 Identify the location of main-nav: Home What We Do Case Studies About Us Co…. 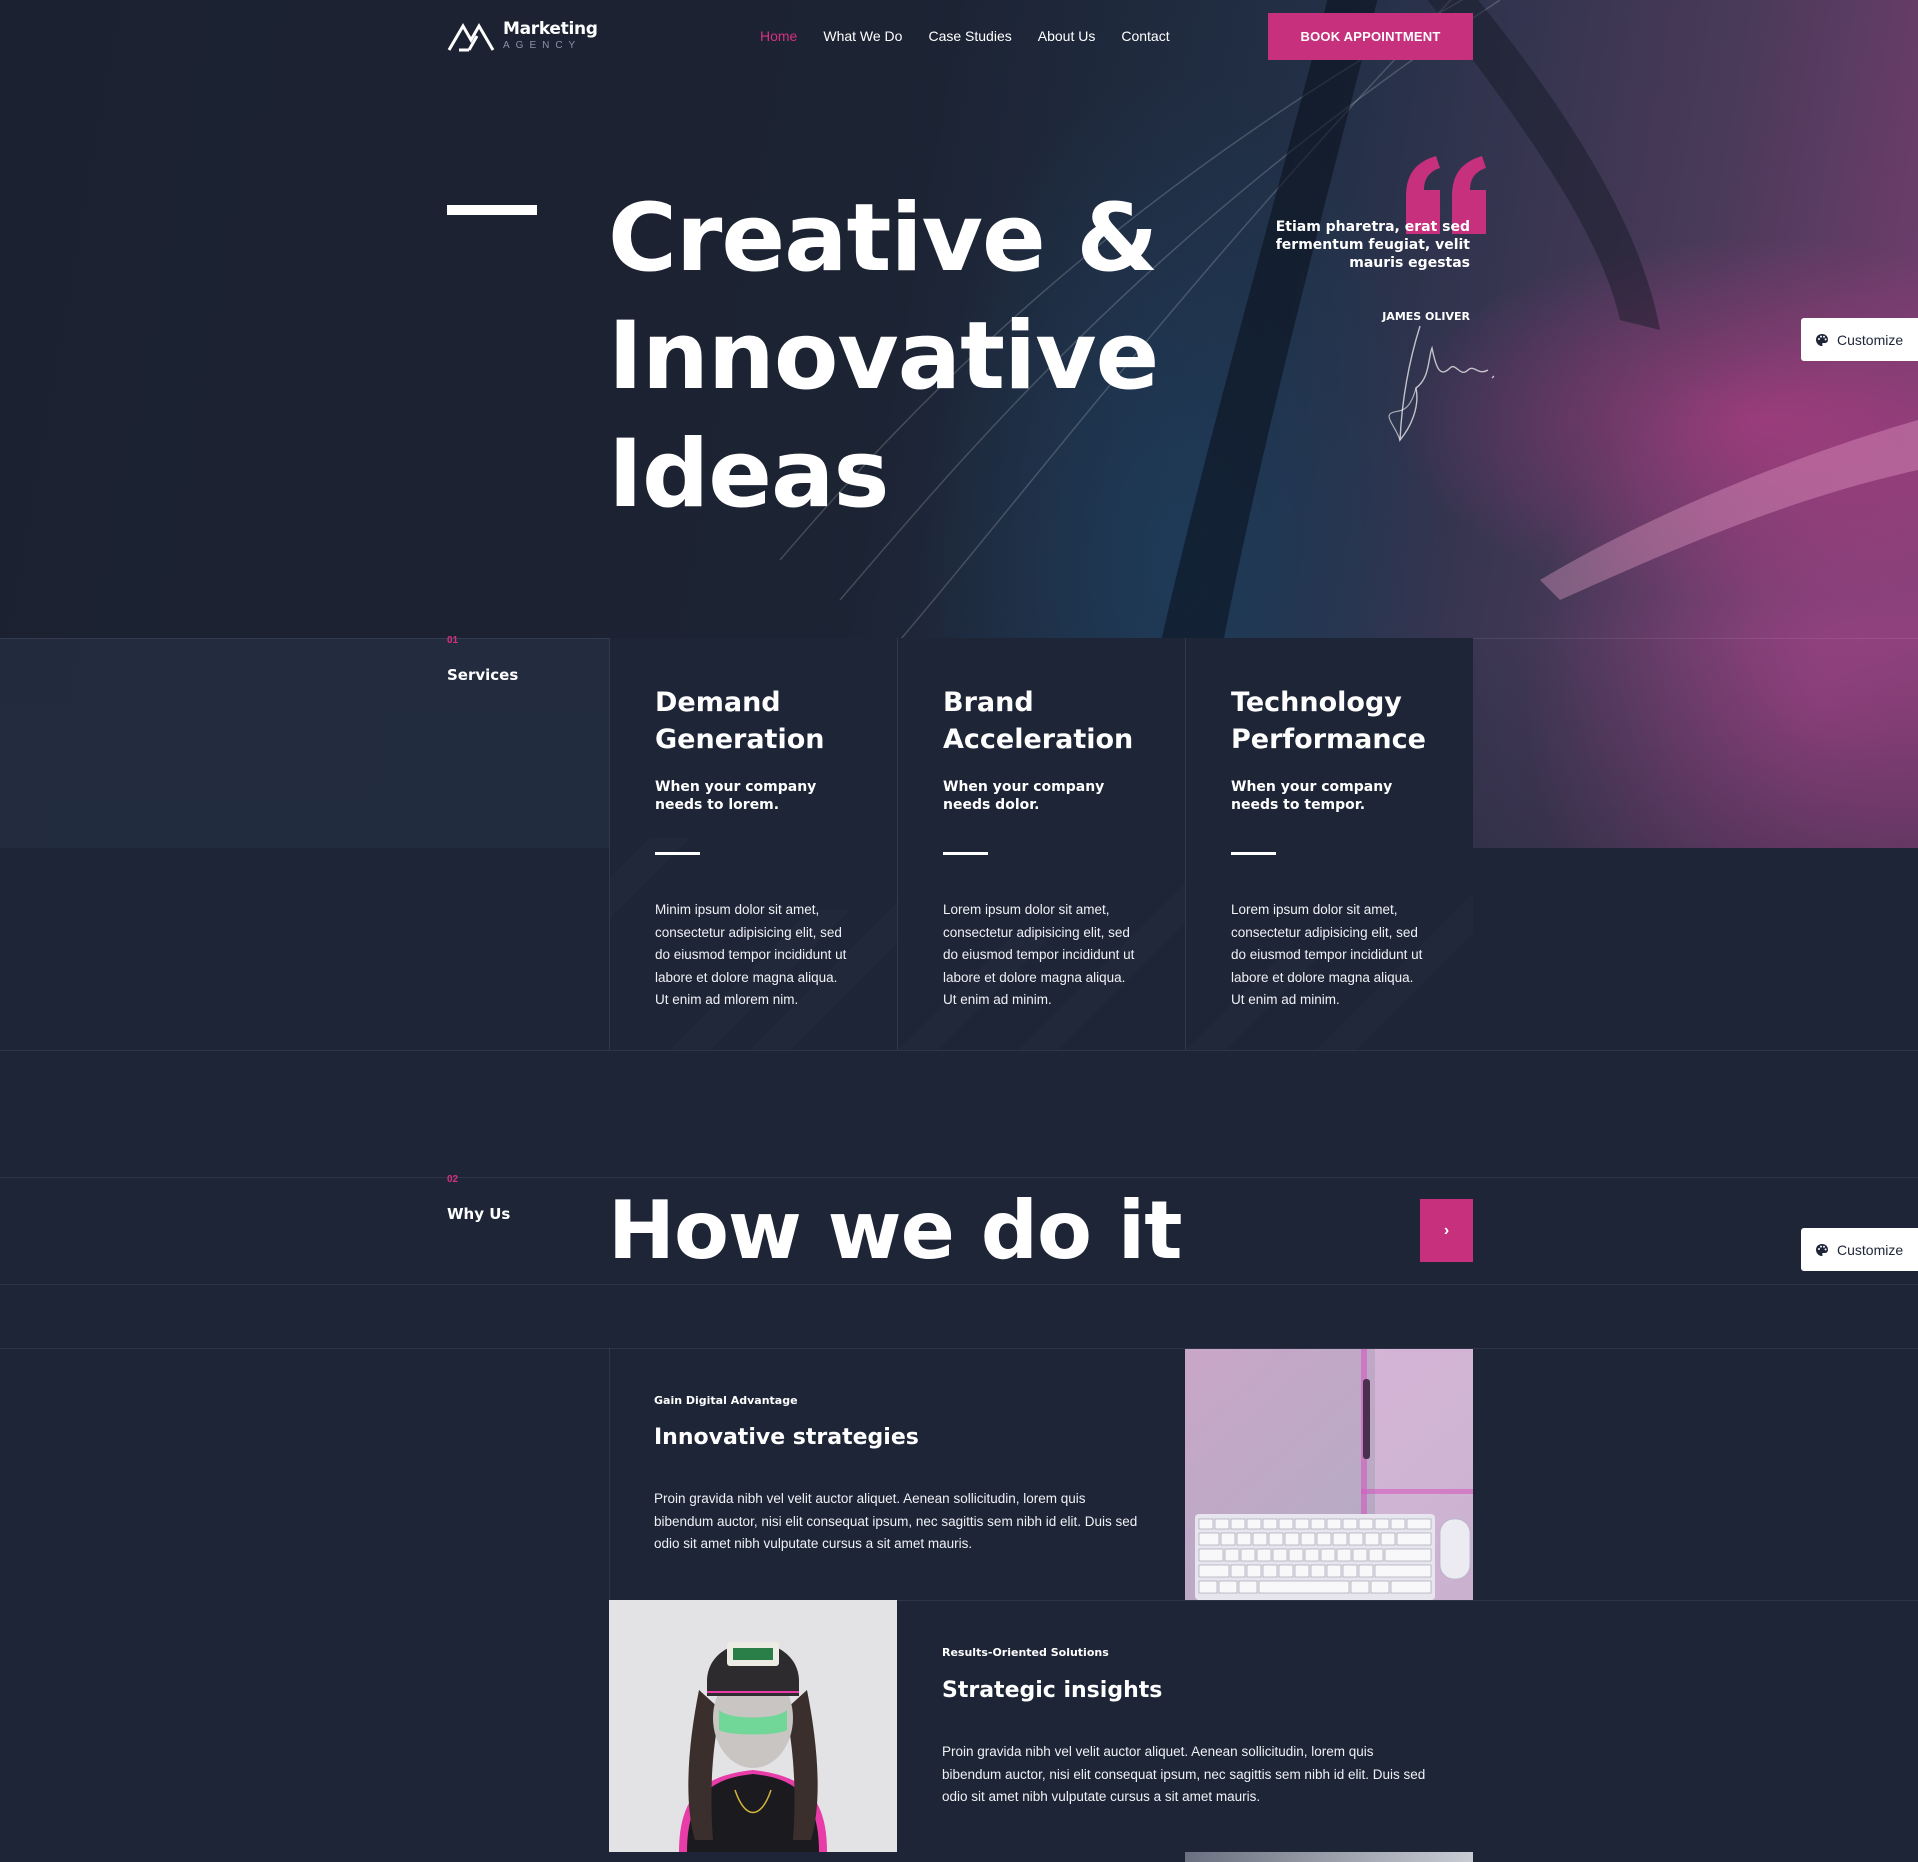
(965, 36).